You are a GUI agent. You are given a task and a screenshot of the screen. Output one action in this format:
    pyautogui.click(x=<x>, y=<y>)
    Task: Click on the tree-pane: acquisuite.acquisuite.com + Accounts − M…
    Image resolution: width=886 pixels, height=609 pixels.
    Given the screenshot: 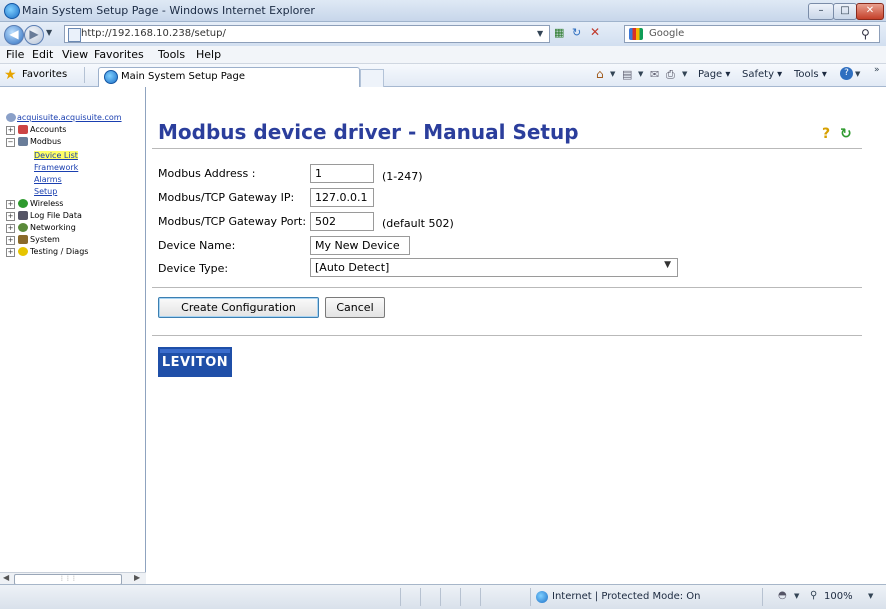 What is the action you would take?
    pyautogui.click(x=73, y=336)
    